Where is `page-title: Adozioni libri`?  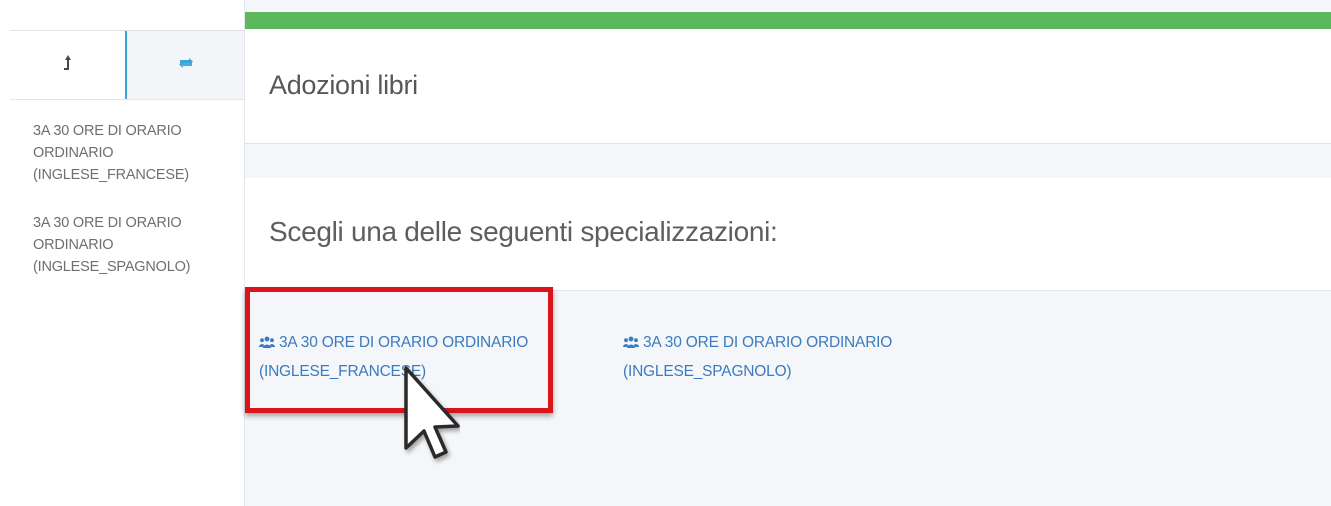
page-title: Adozioni libri is located at coordinates (343, 85).